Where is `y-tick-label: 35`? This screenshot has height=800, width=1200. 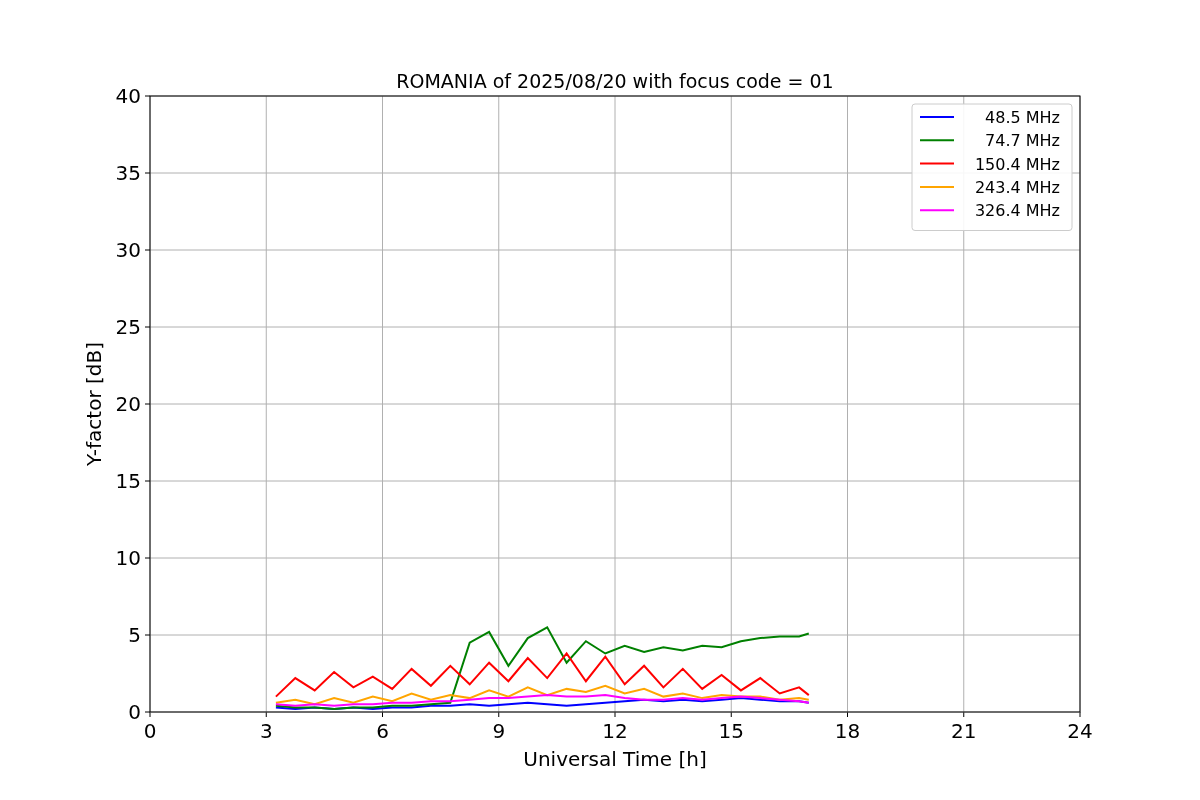
y-tick-label: 35 is located at coordinates (128, 173).